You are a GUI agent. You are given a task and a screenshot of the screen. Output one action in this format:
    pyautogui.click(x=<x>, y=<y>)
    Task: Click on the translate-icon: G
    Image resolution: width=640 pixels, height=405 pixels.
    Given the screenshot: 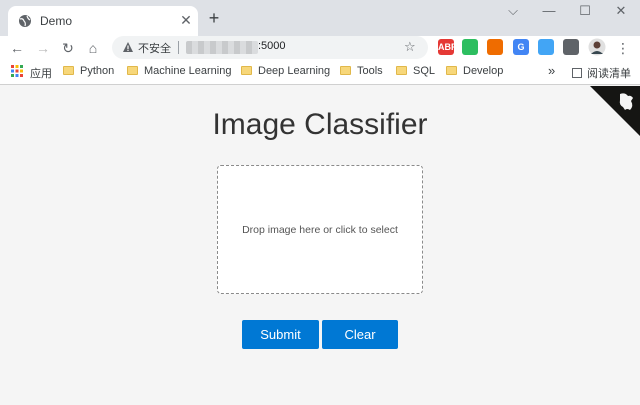 What is the action you would take?
    pyautogui.click(x=521, y=47)
    